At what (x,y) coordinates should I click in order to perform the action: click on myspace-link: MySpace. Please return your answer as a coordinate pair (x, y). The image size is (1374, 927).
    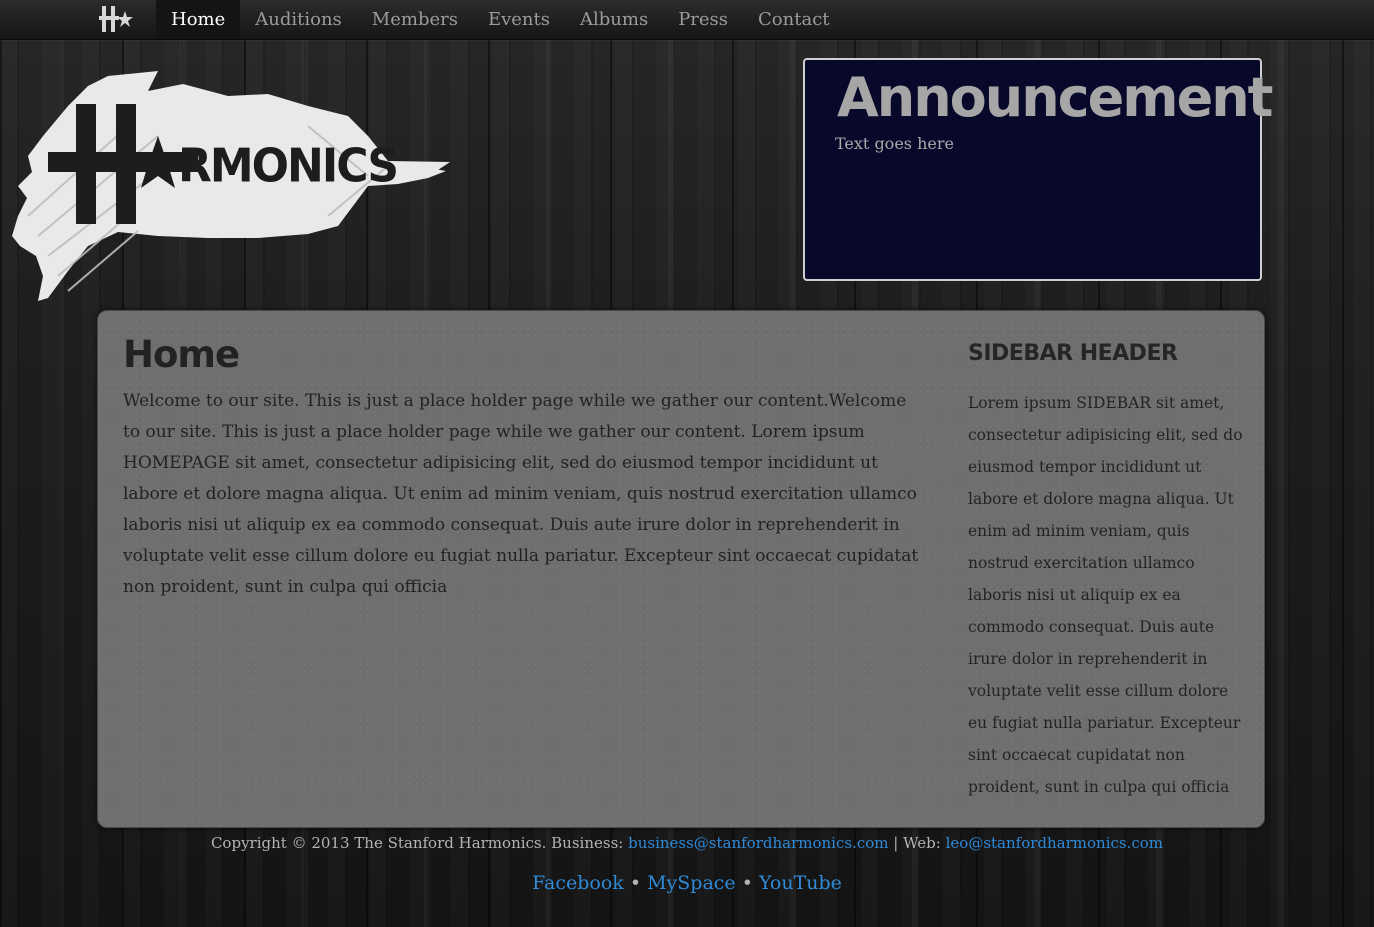
    Looking at the image, I should click on (691, 883).